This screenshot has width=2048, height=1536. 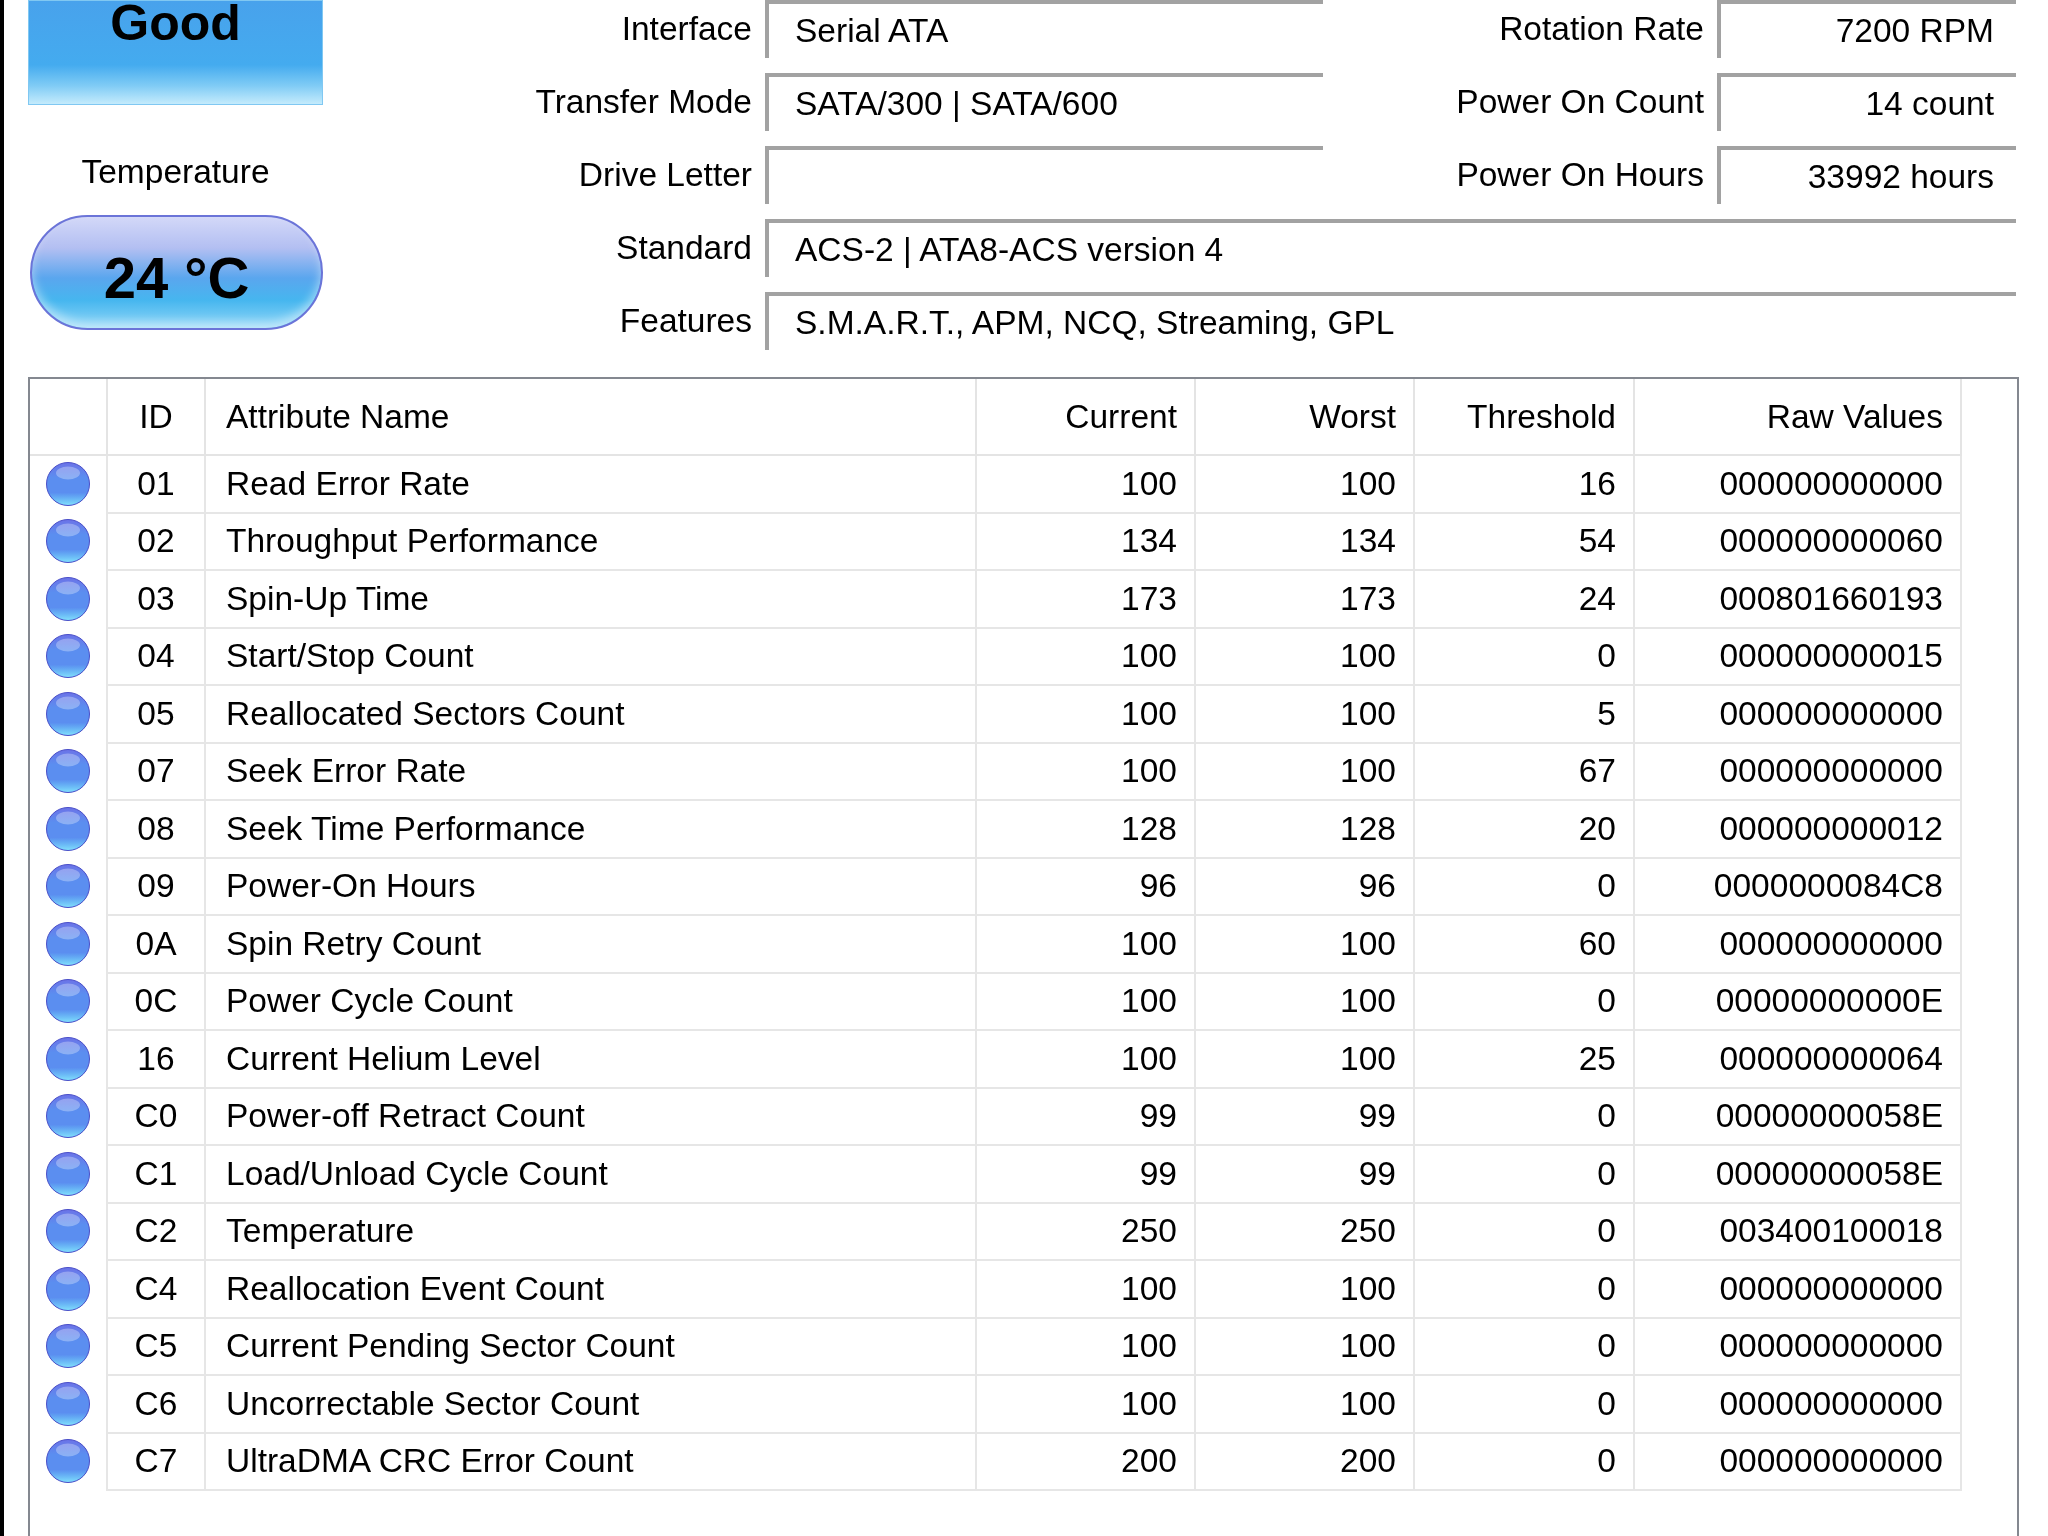 I want to click on table-cell: UltraDMA CRC Error Count, so click(x=590, y=1461).